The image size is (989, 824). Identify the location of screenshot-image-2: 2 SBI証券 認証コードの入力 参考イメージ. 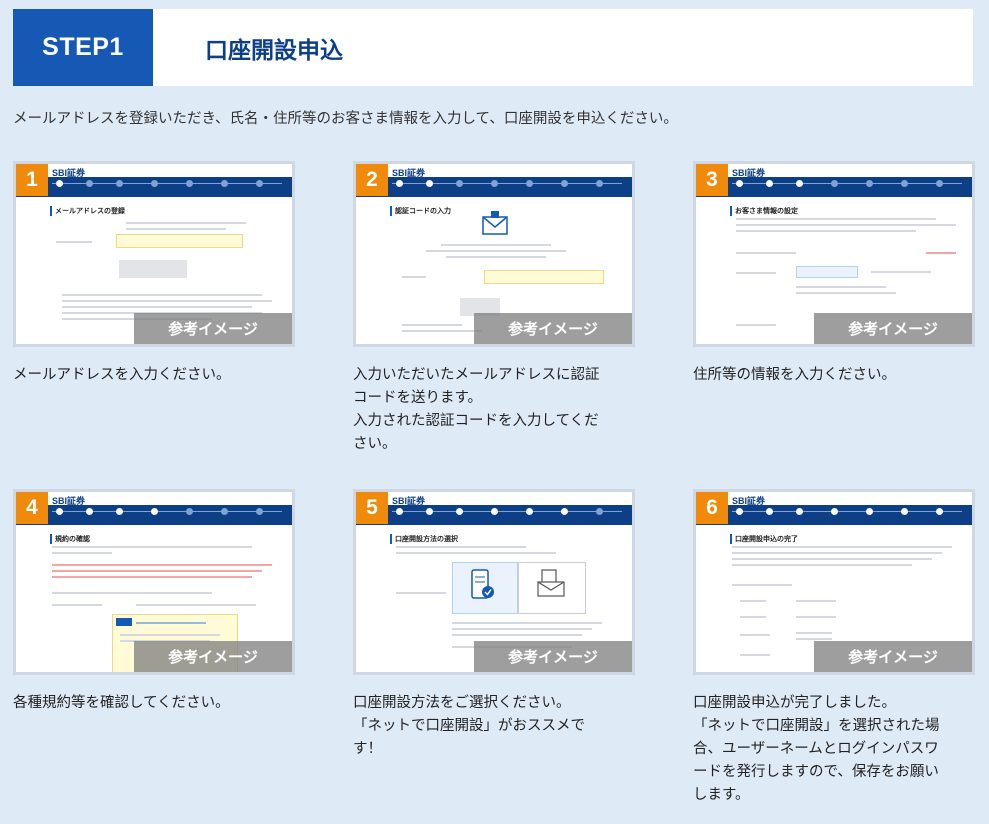
(494, 254).